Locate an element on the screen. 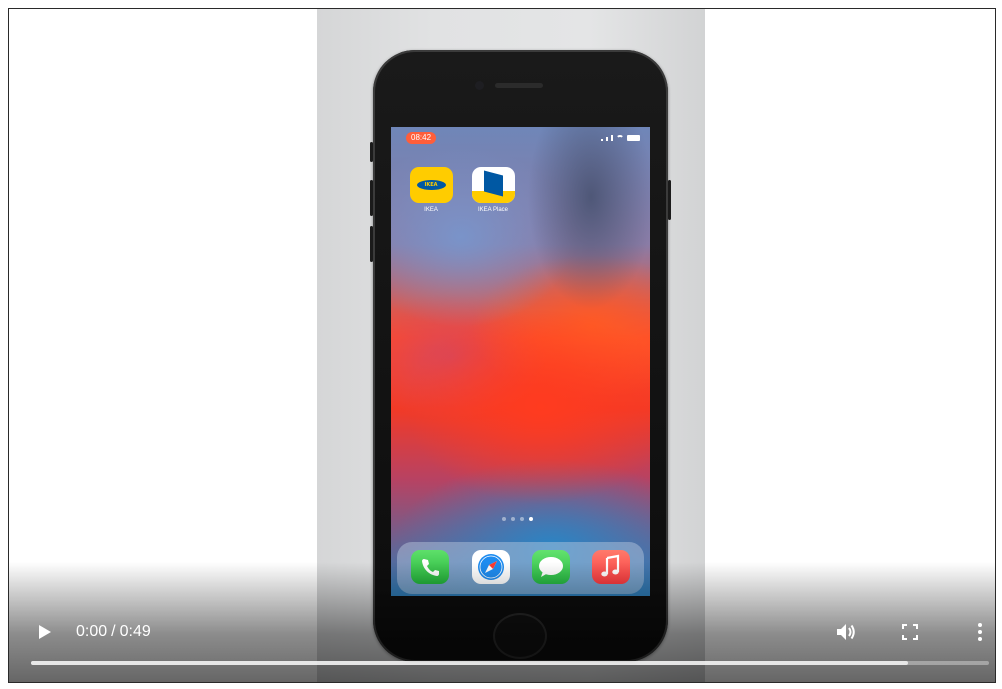 The image size is (1002, 689). more-vert-icon is located at coordinates (980, 632).